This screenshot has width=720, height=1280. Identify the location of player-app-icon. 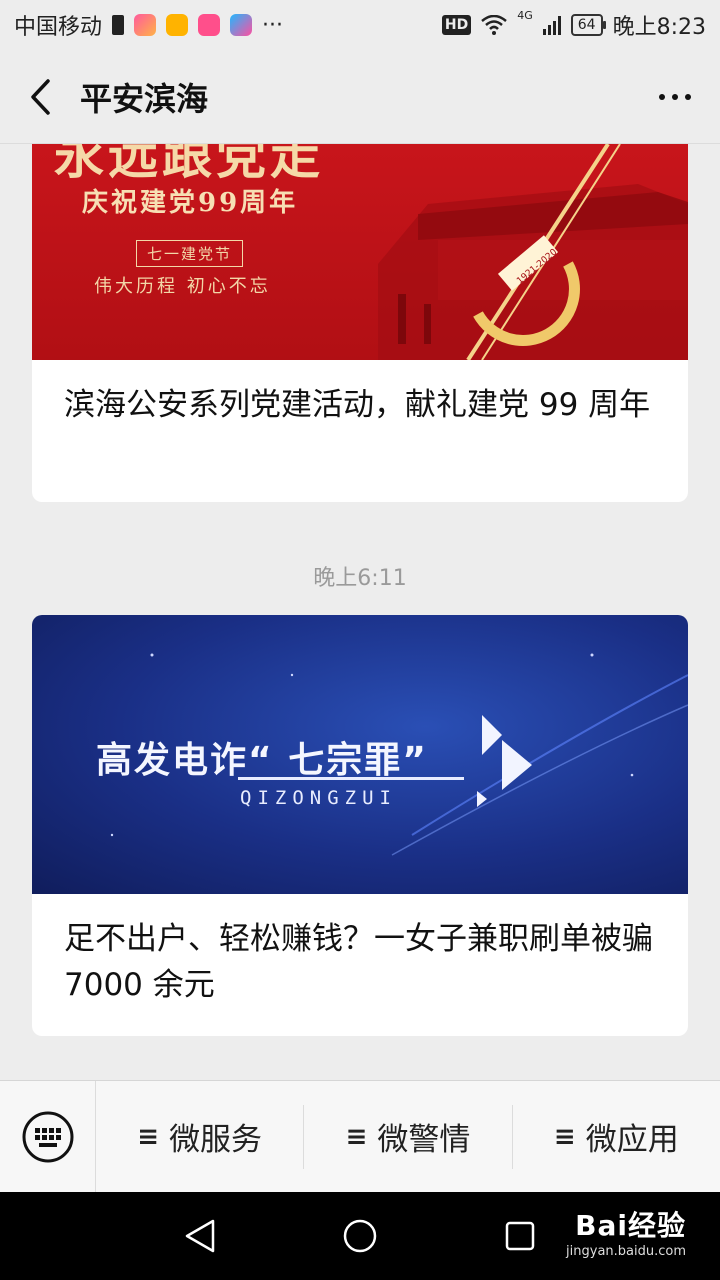
(209, 25).